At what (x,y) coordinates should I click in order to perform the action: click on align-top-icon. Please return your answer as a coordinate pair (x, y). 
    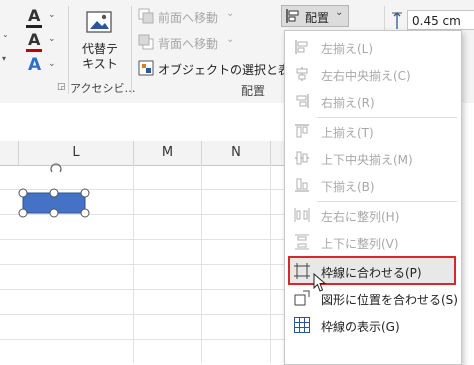
    Looking at the image, I should click on (302, 131).